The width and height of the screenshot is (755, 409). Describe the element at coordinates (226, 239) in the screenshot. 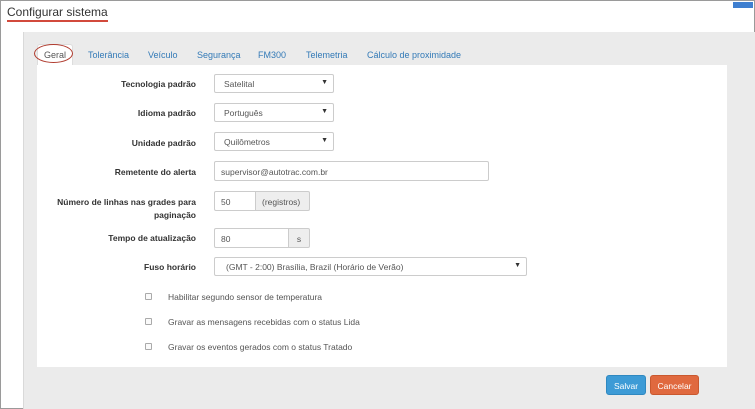

I see `refresh-value: 80` at that location.